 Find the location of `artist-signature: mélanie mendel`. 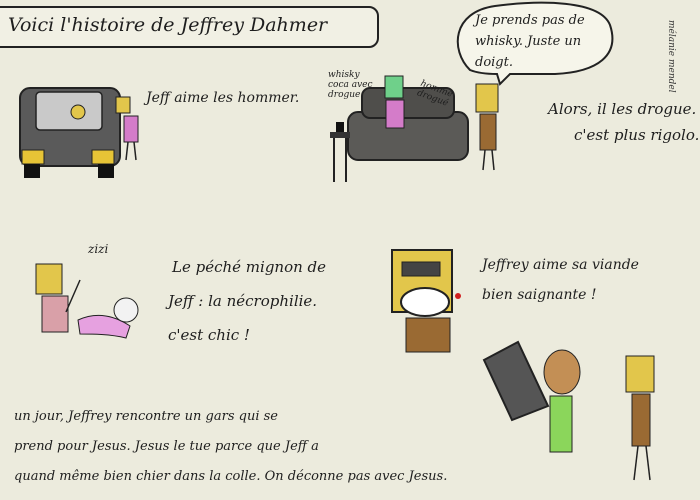

artist-signature: mélanie mendel is located at coordinates (671, 56).